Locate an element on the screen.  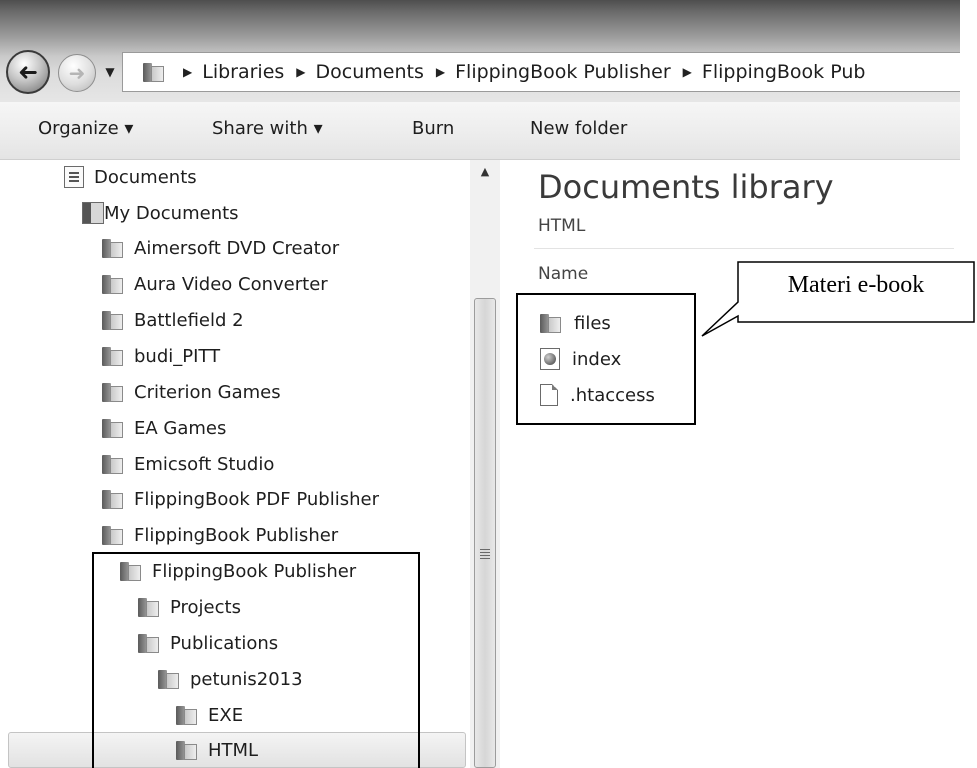
tree-item-flippingbook-pdf-publisher: FlippingBook PDF Publisher is located at coordinates (240, 499).